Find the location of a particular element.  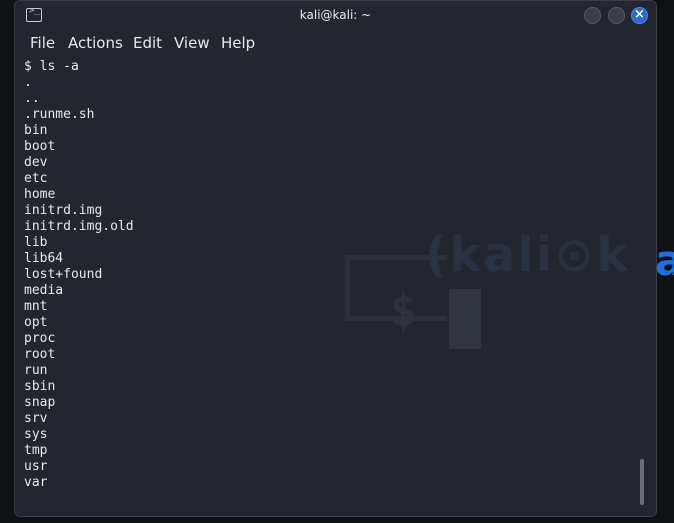

terminal-output-line: home is located at coordinates (40, 194).